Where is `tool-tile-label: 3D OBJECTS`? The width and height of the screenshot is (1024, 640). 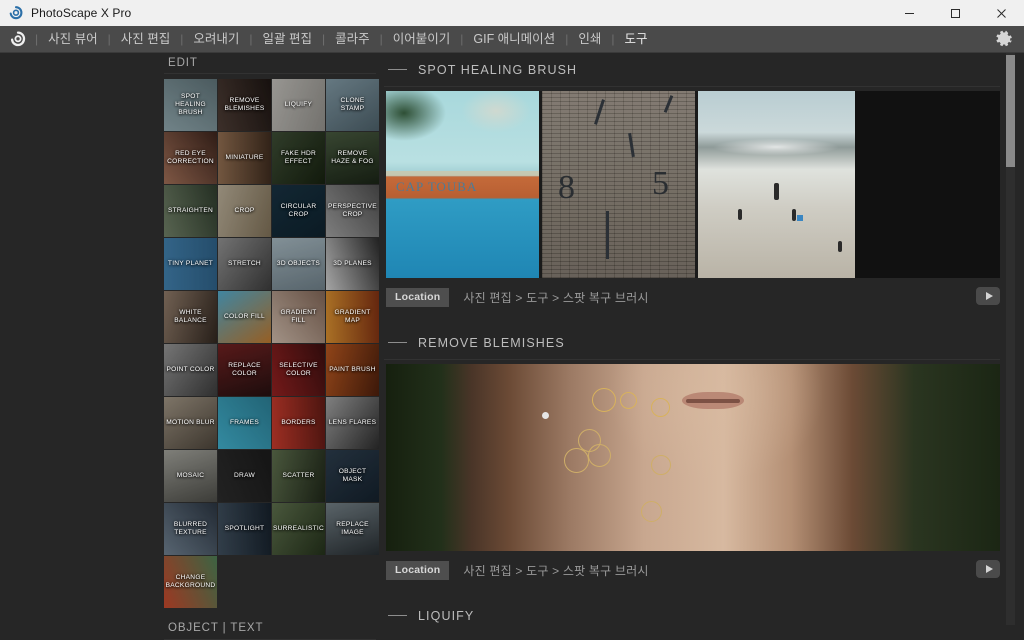
tool-tile-label: 3D OBJECTS is located at coordinates (298, 263).